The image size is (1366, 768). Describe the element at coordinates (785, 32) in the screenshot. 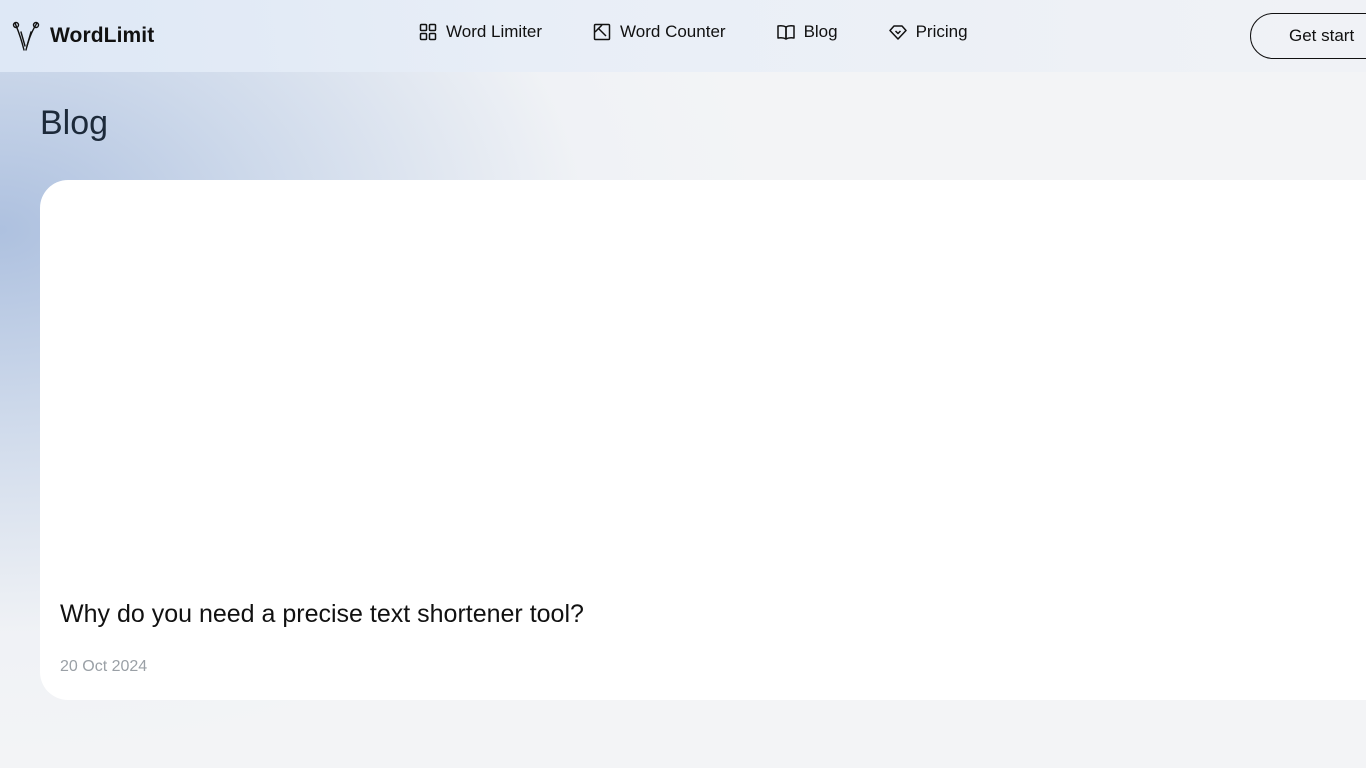

I see `book-open-icon` at that location.